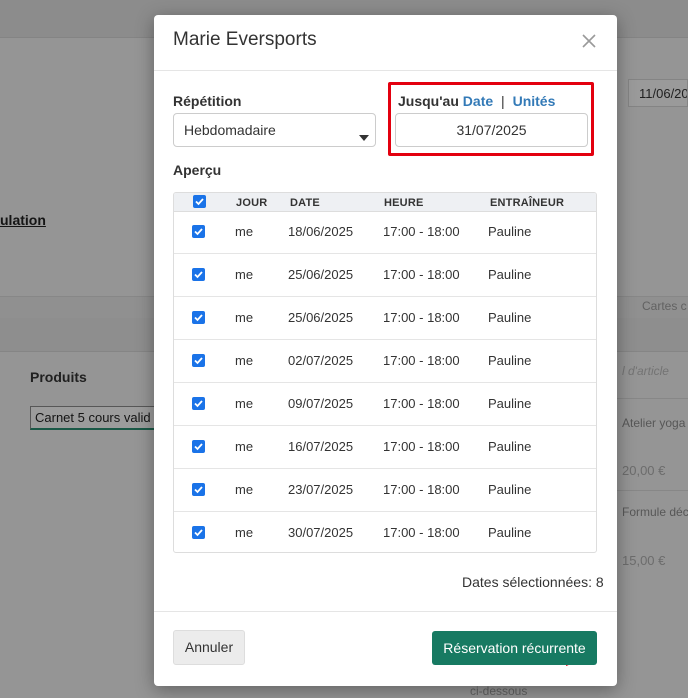 The width and height of the screenshot is (688, 698). I want to click on repetition-select-value: Hebdomadaire, so click(230, 130).